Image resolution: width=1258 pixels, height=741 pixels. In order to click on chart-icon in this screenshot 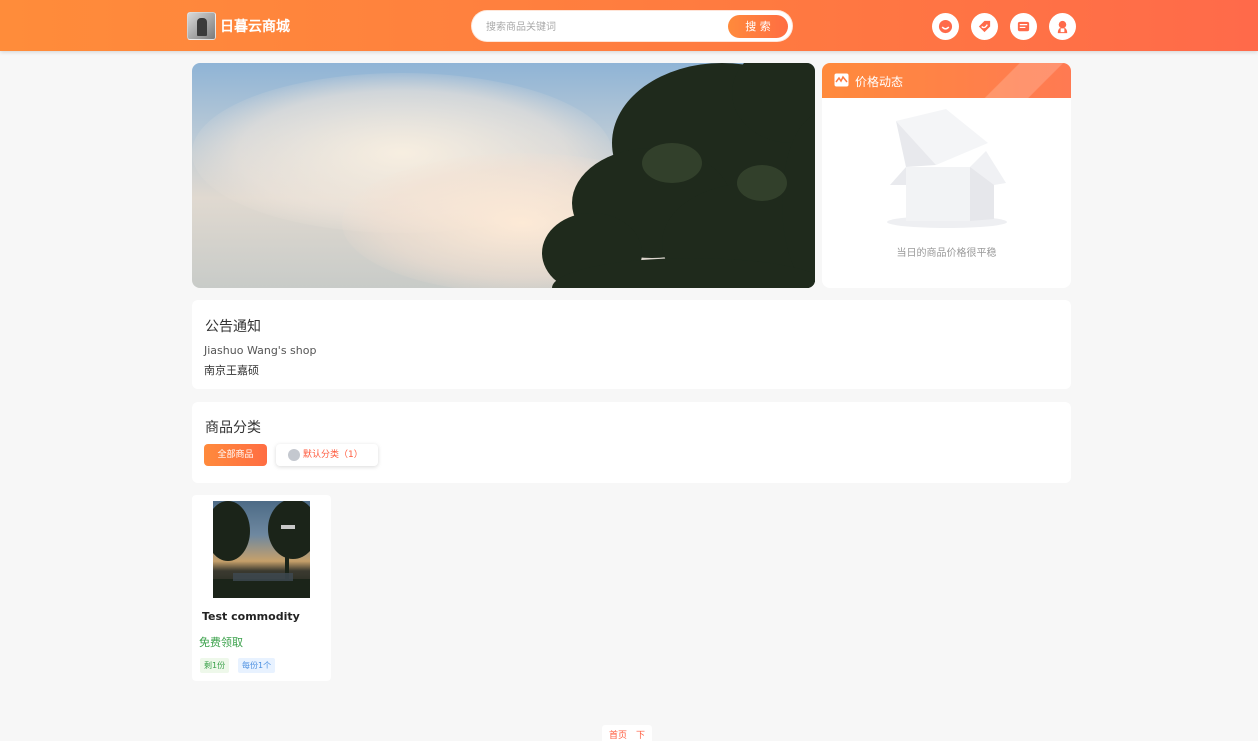, I will do `click(841, 80)`.